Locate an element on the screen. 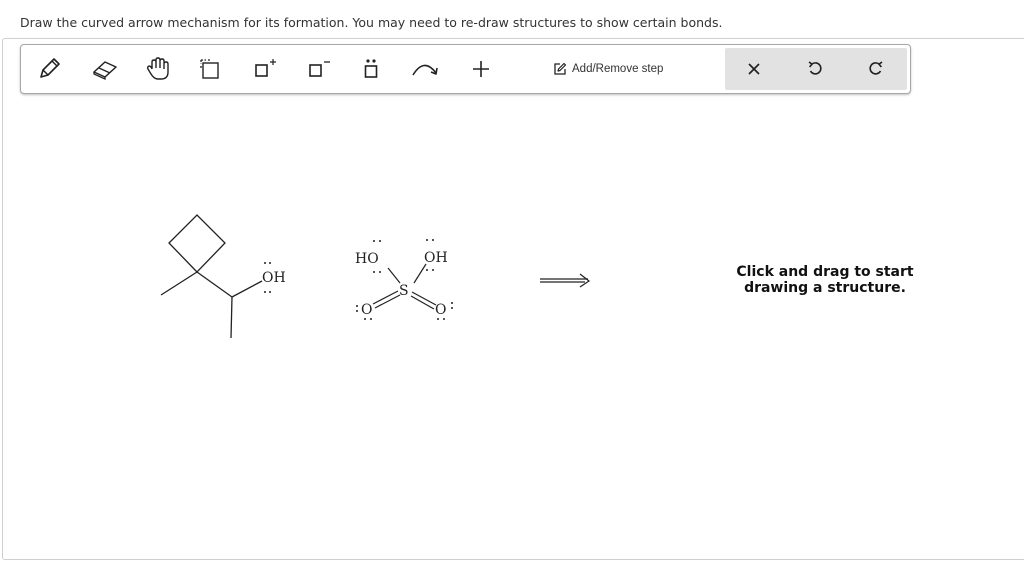 This screenshot has width=1024, height=563. hint-line-2: drawing a structure. is located at coordinates (825, 288).